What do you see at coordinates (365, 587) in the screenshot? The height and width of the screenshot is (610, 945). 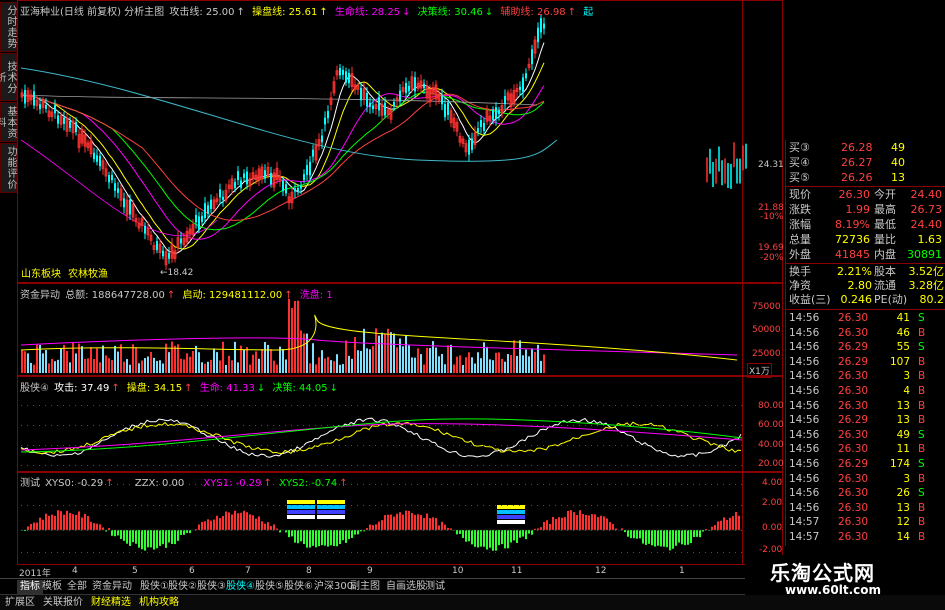 I see `indicator-tab: 副主图` at bounding box center [365, 587].